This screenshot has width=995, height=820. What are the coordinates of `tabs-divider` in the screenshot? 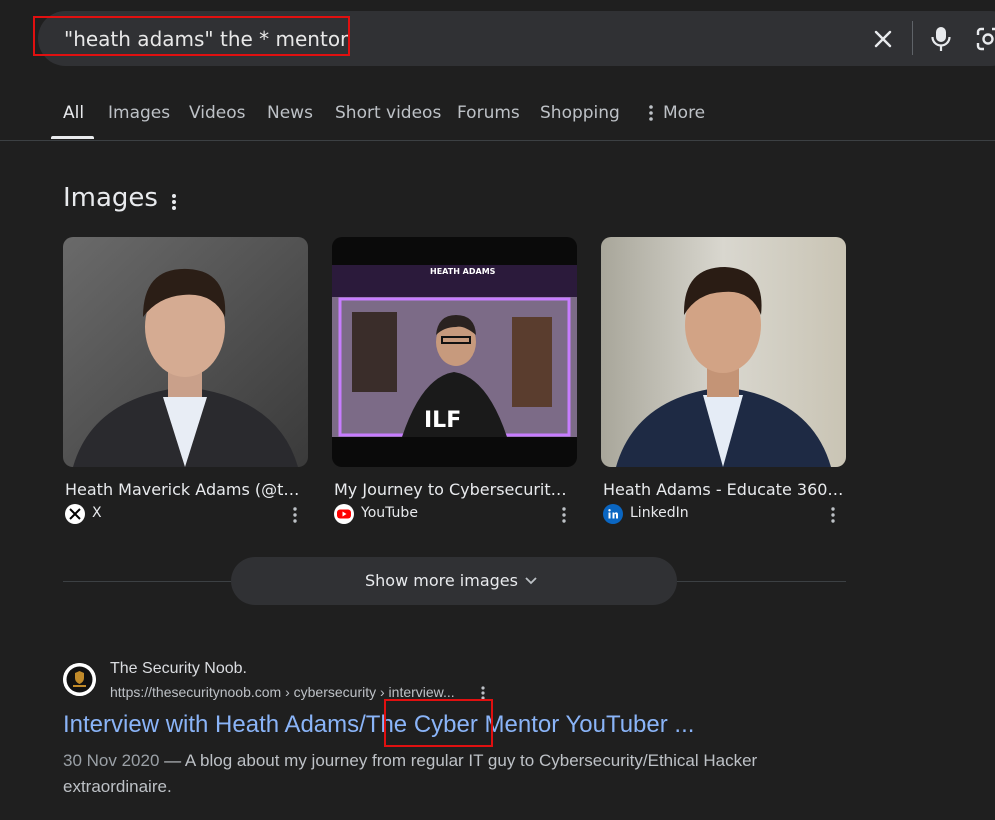 It's located at (497, 140).